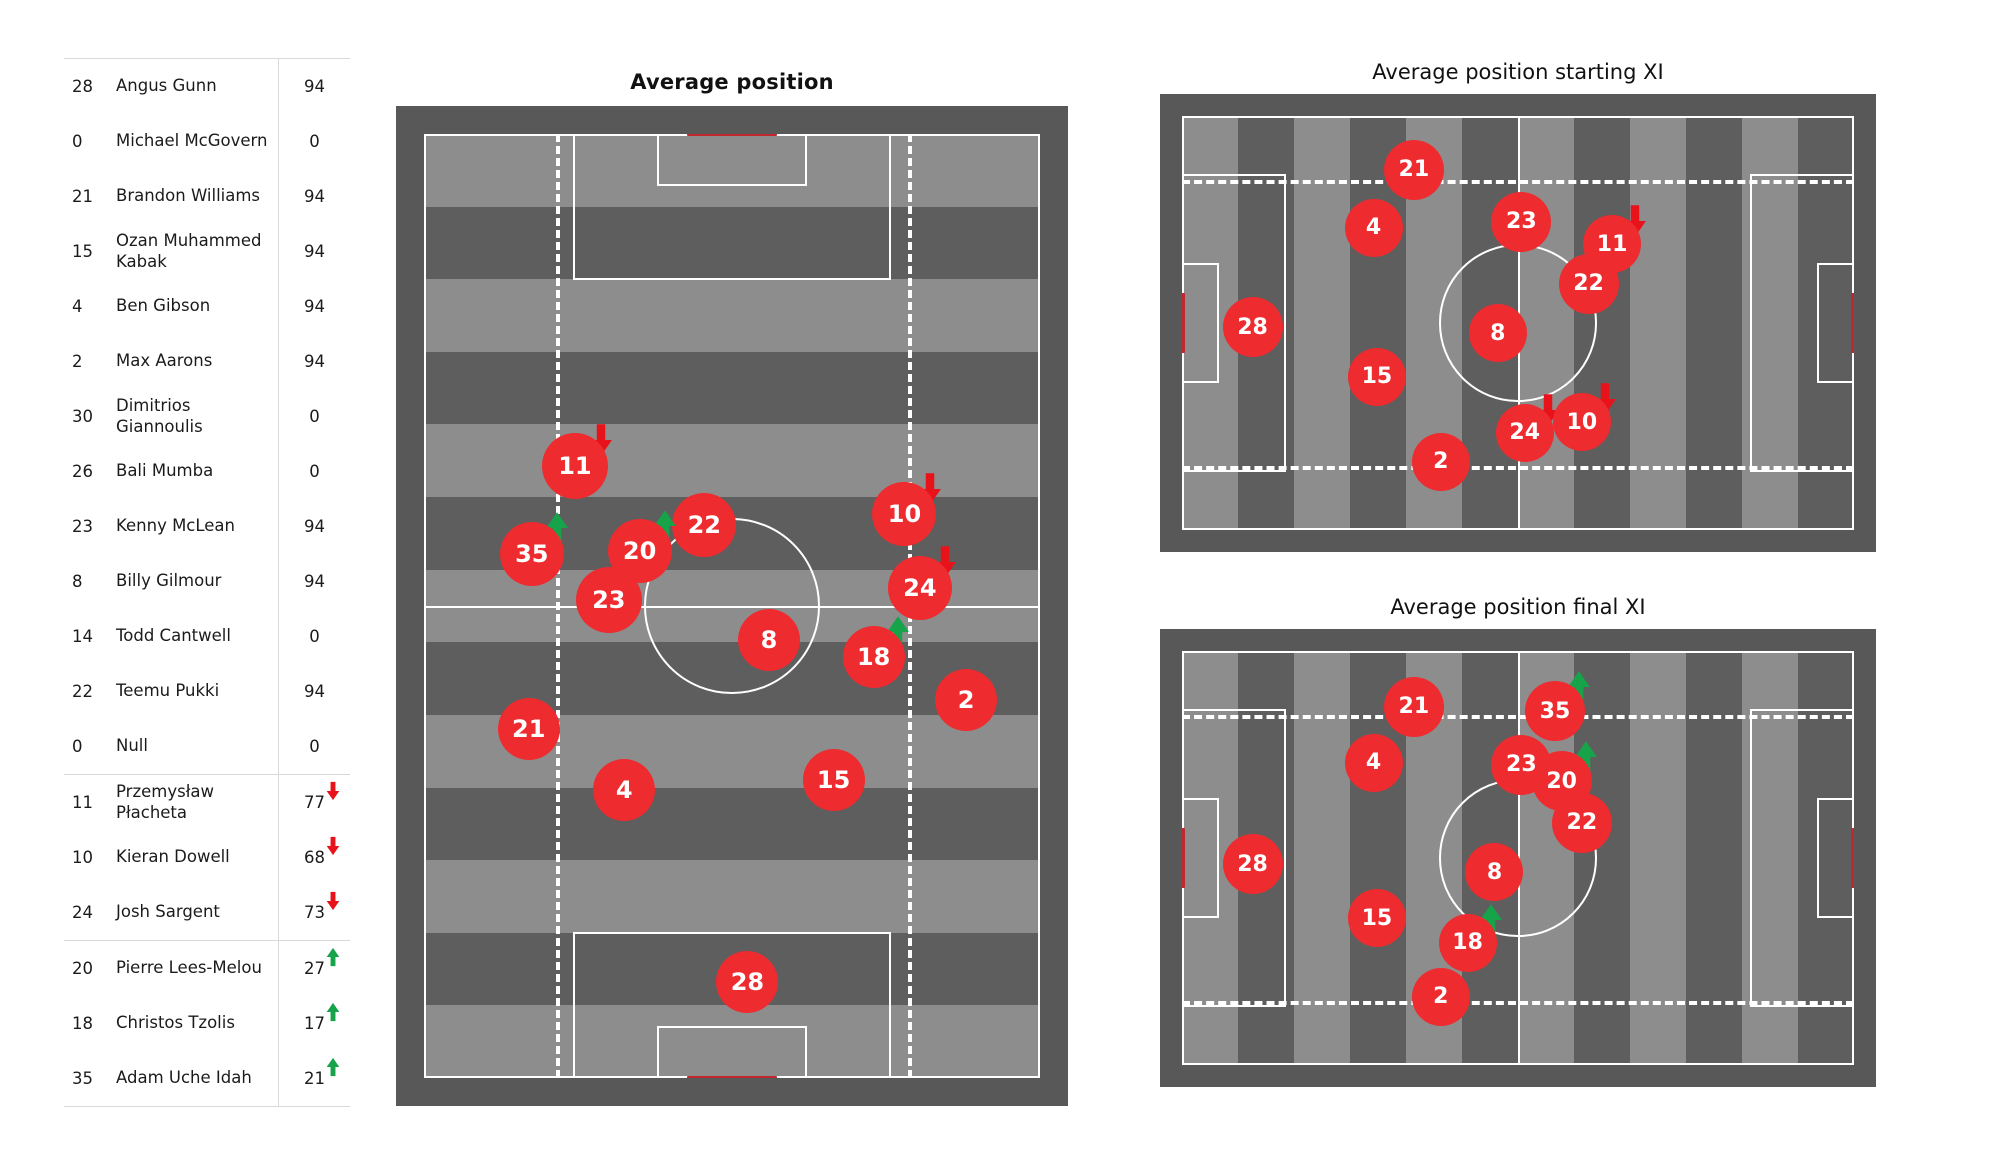 The width and height of the screenshot is (2000, 1175). What do you see at coordinates (732, 82) in the screenshot?
I see `main-pitch-title: Average position` at bounding box center [732, 82].